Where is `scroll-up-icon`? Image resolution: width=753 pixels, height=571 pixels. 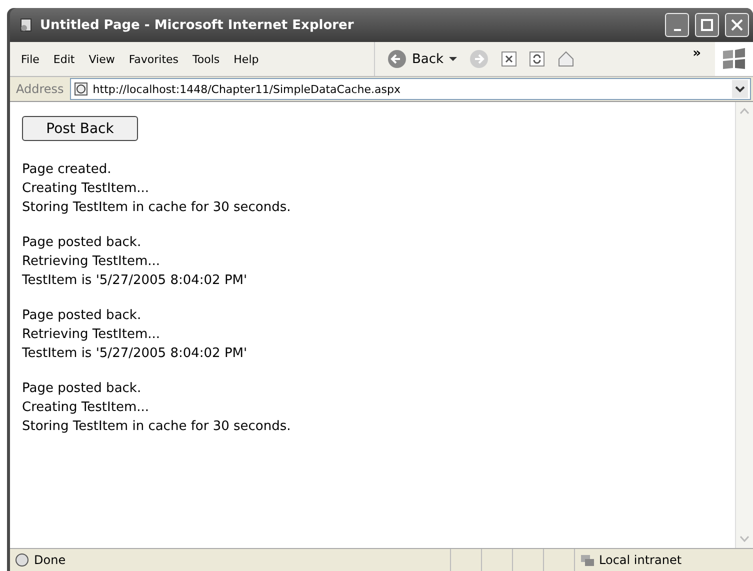
scroll-up-icon is located at coordinates (744, 111).